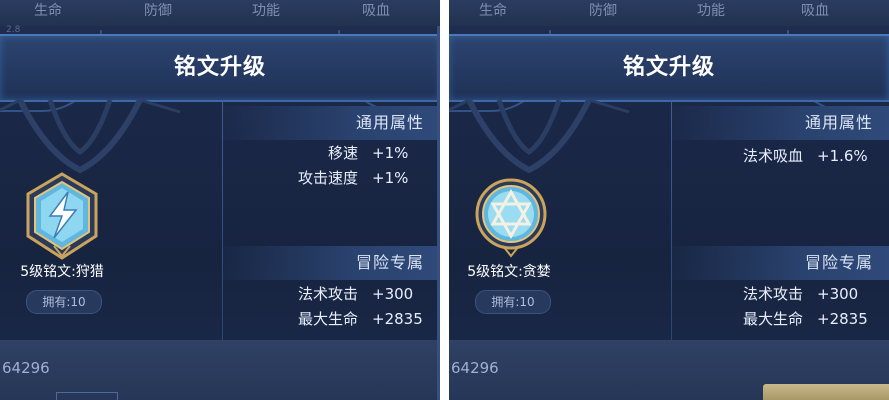 This screenshot has width=889, height=400. I want to click on bottom-strip, so click(220, 370).